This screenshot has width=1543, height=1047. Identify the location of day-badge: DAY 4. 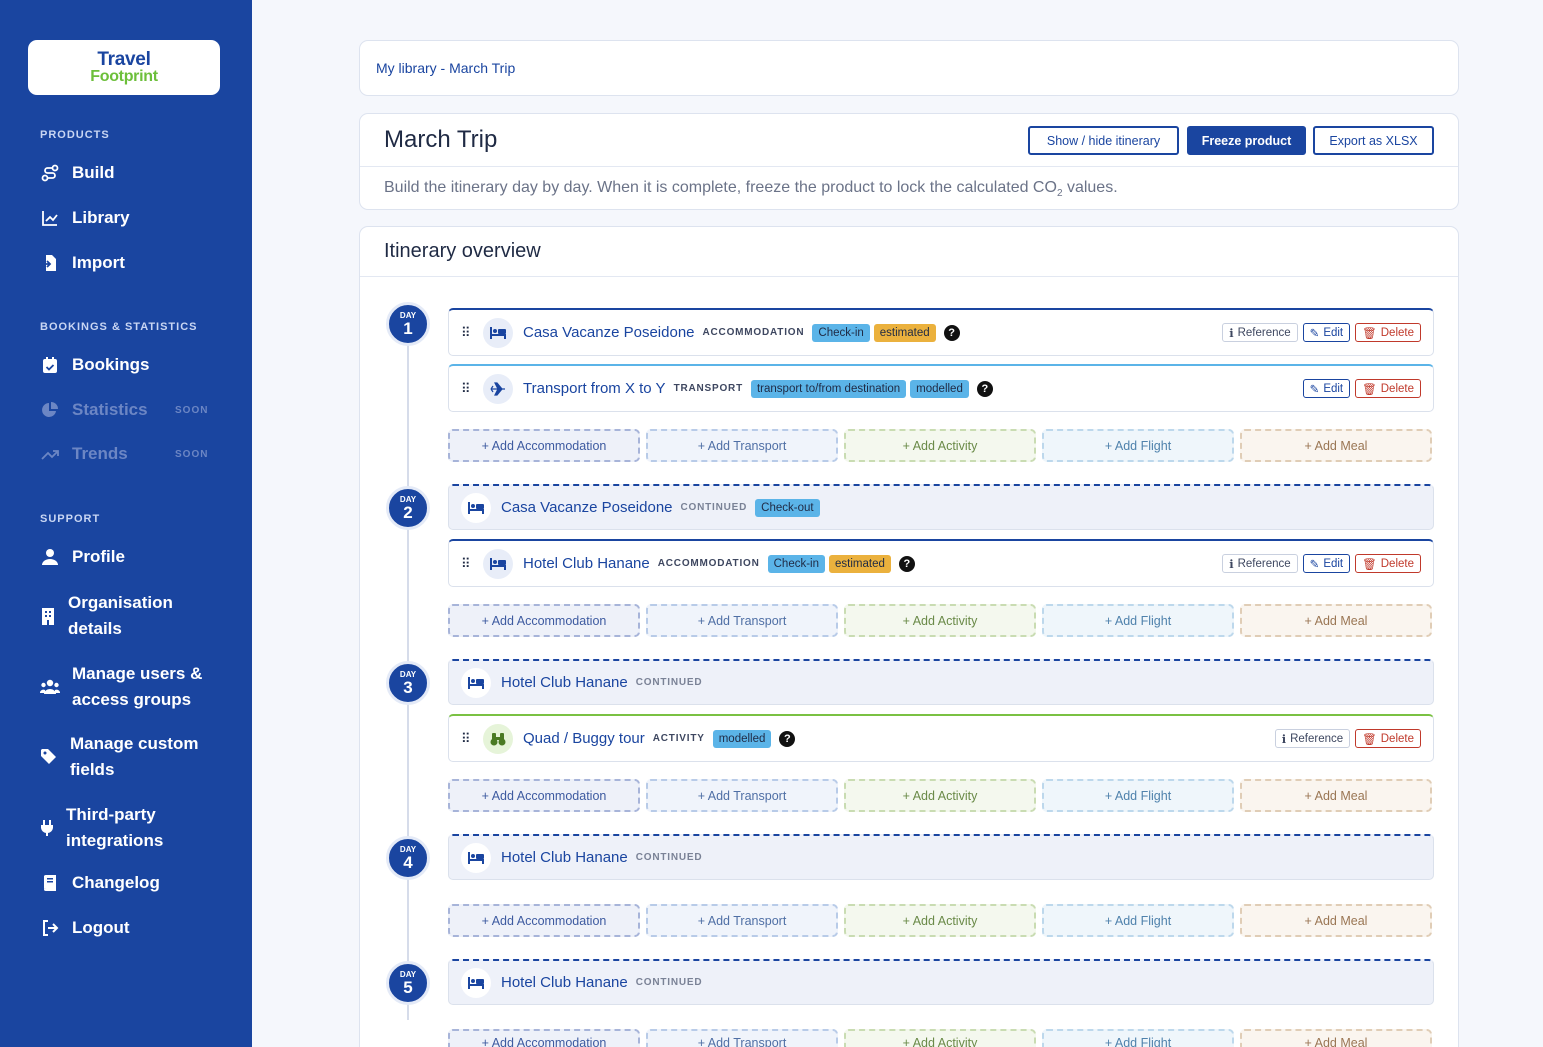
(408, 858).